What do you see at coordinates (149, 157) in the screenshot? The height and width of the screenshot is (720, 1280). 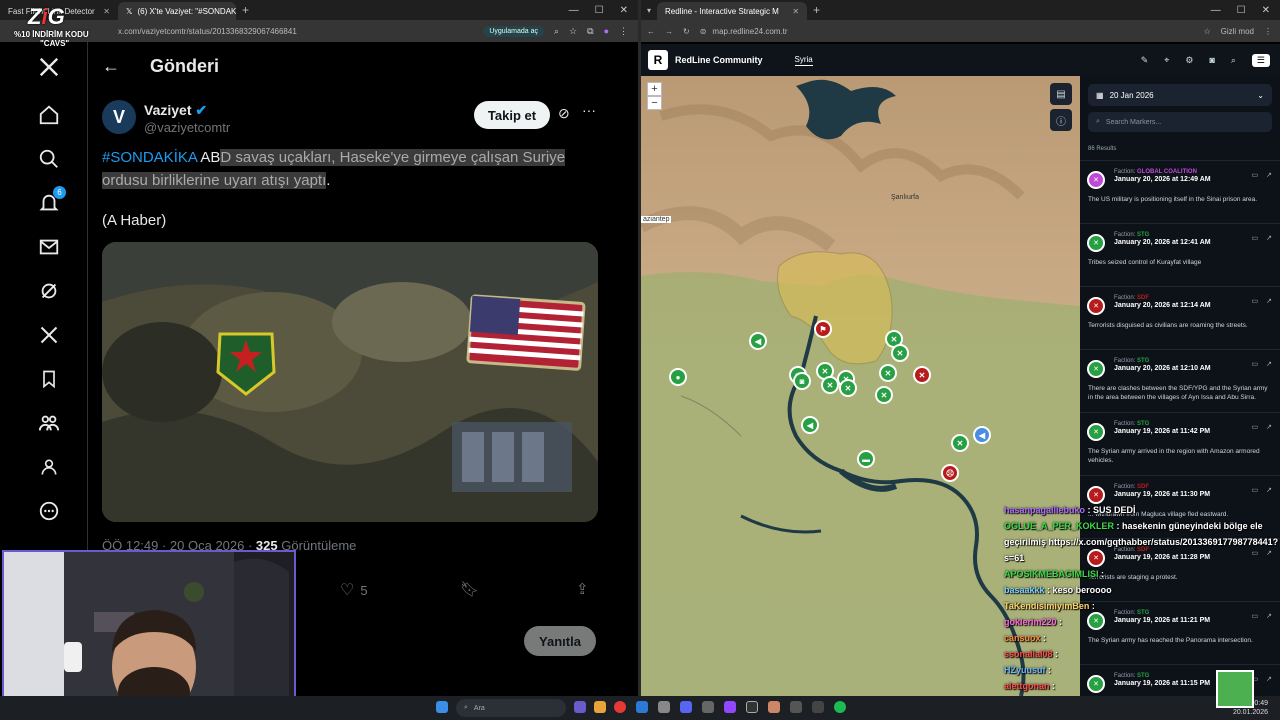 I see `post-hashtag: #SONDAKİKA` at bounding box center [149, 157].